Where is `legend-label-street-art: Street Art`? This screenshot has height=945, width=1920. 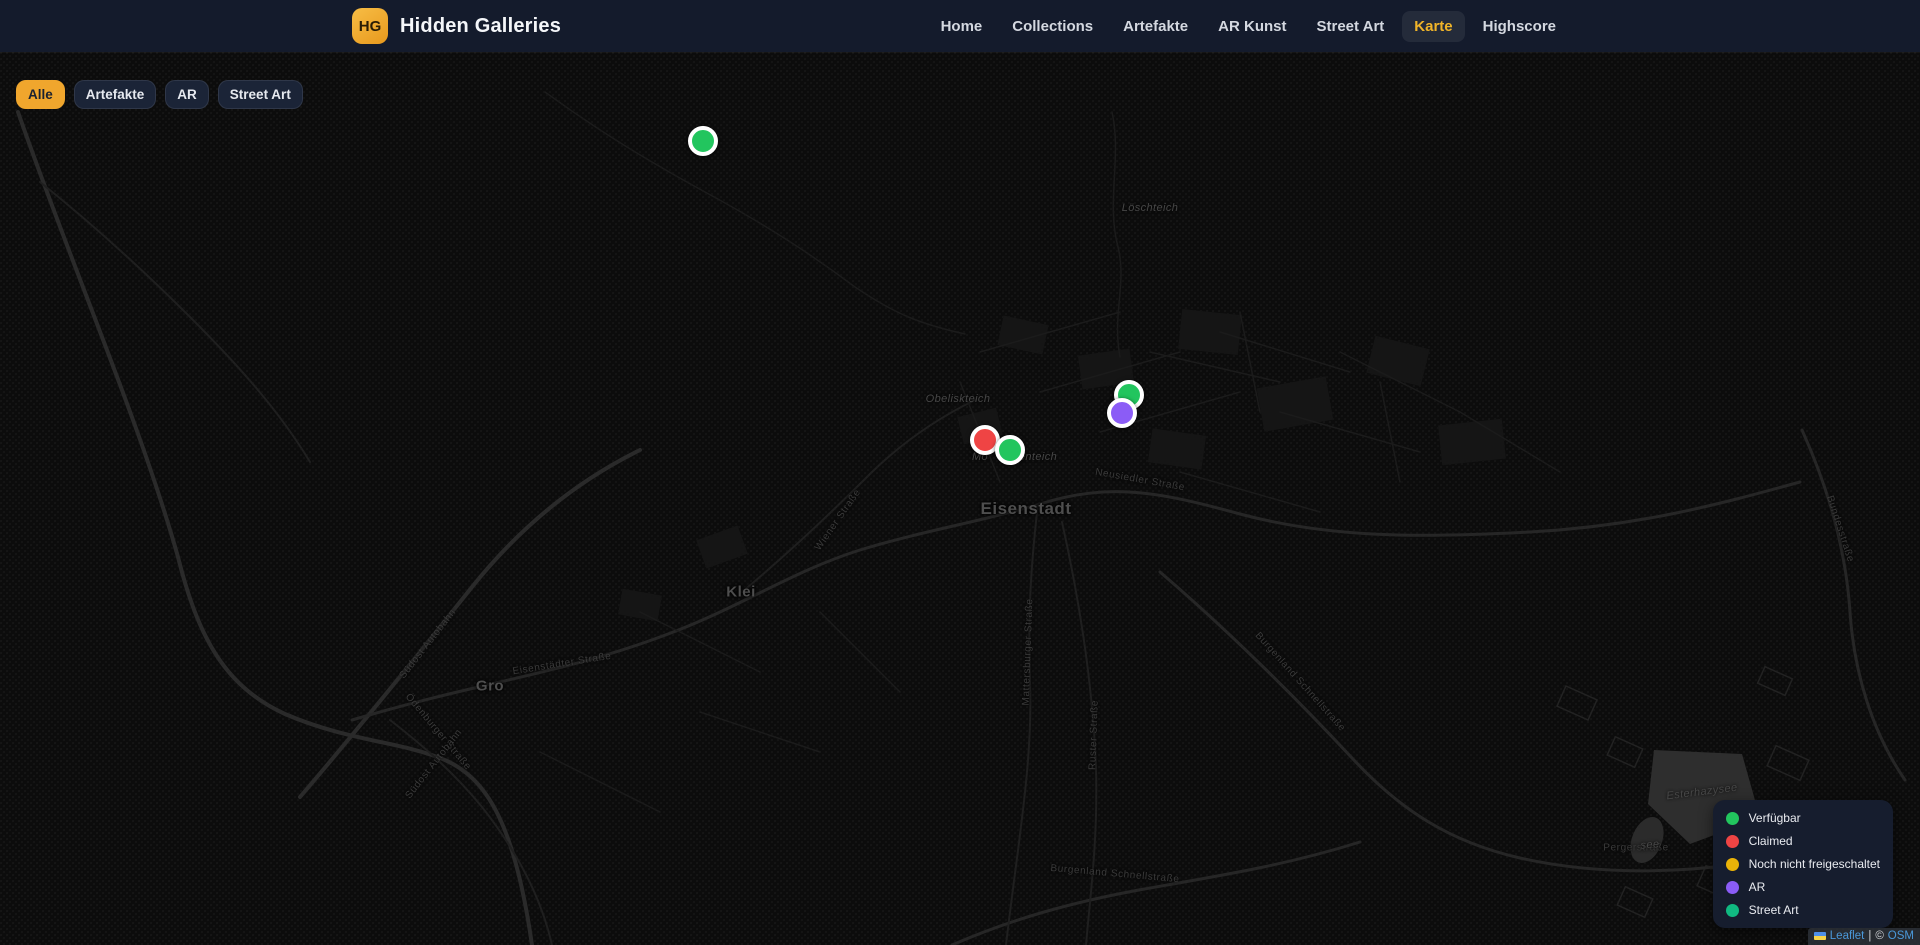 legend-label-street-art: Street Art is located at coordinates (1773, 910).